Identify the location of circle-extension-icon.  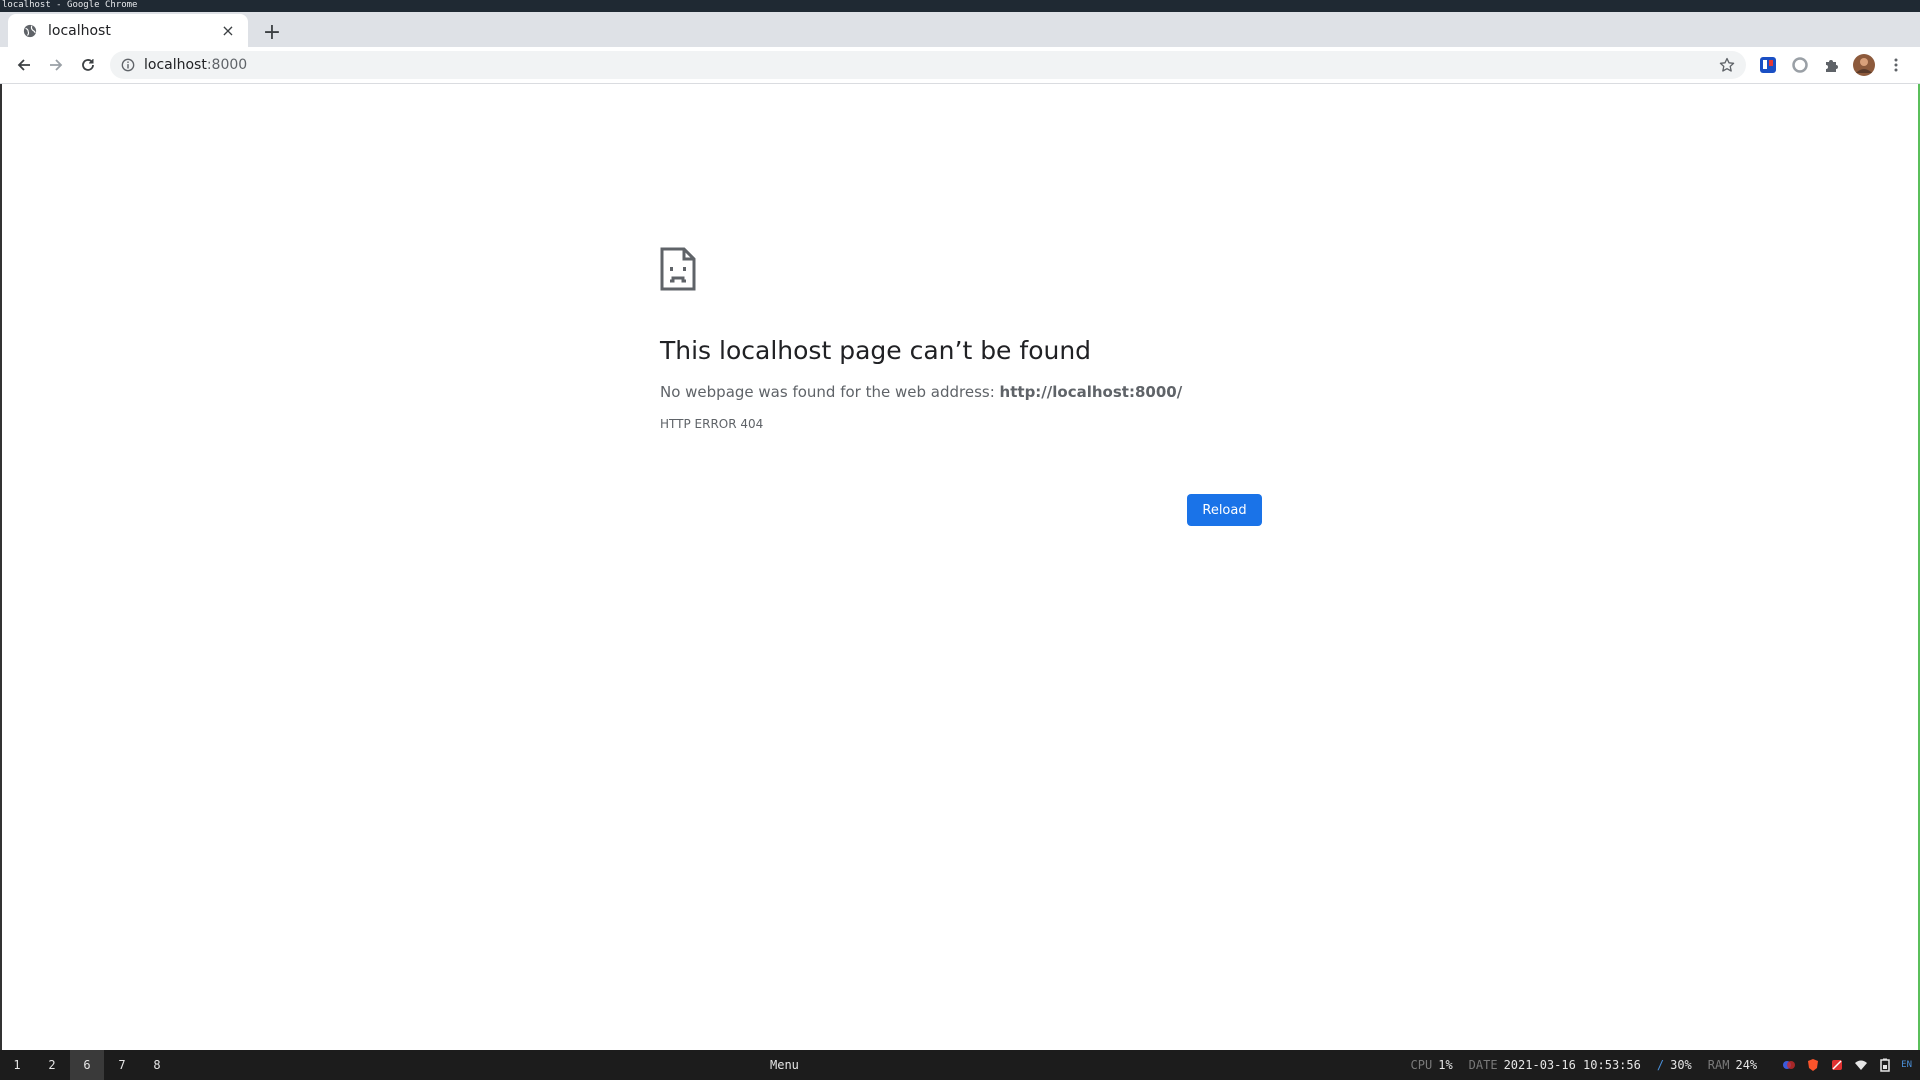
(1800, 65).